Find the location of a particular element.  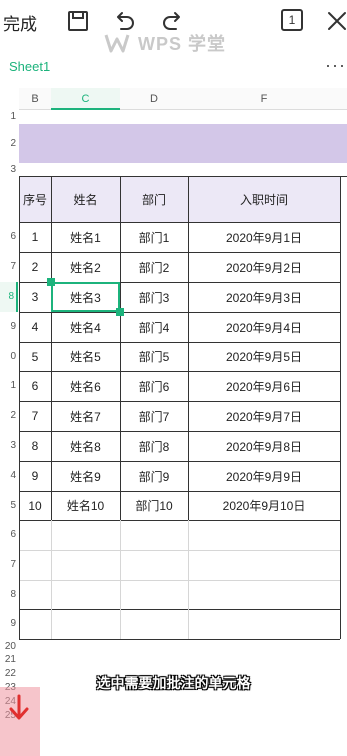

cell-name: 姓名1 is located at coordinates (85, 237).